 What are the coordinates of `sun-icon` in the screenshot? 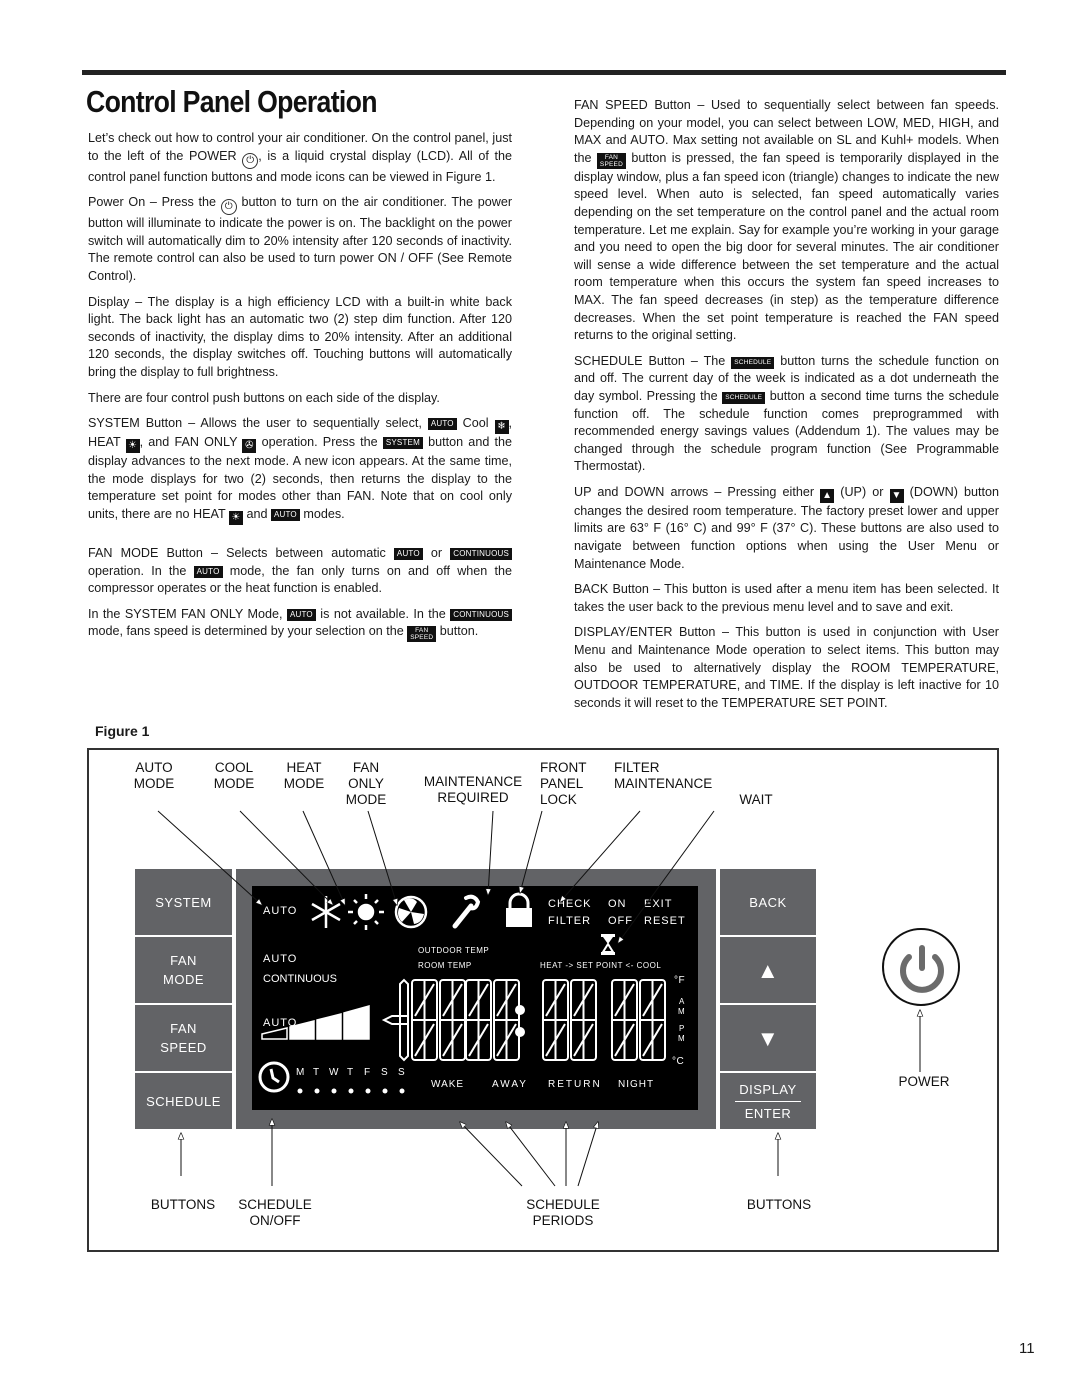 It's located at (366, 912).